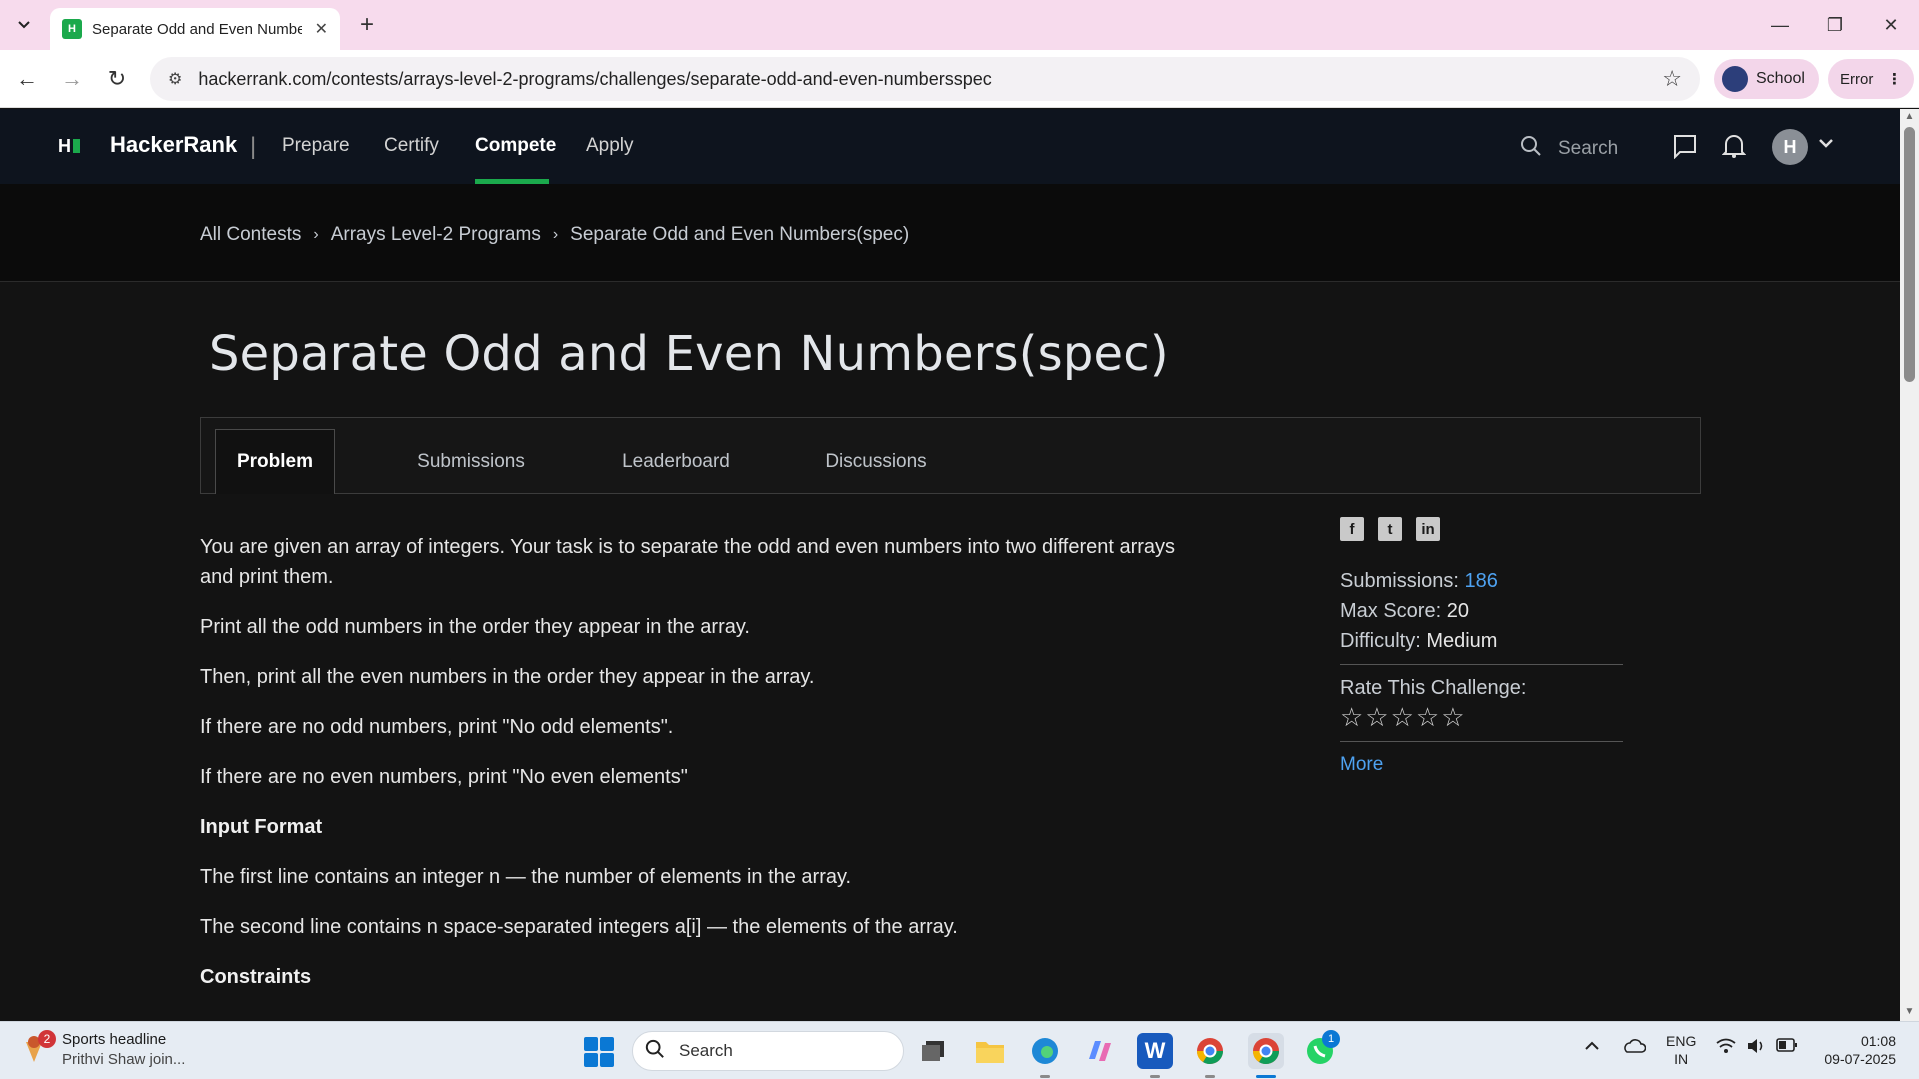 The height and width of the screenshot is (1079, 1919). What do you see at coordinates (1685, 149) in the screenshot?
I see `messages-icon` at bounding box center [1685, 149].